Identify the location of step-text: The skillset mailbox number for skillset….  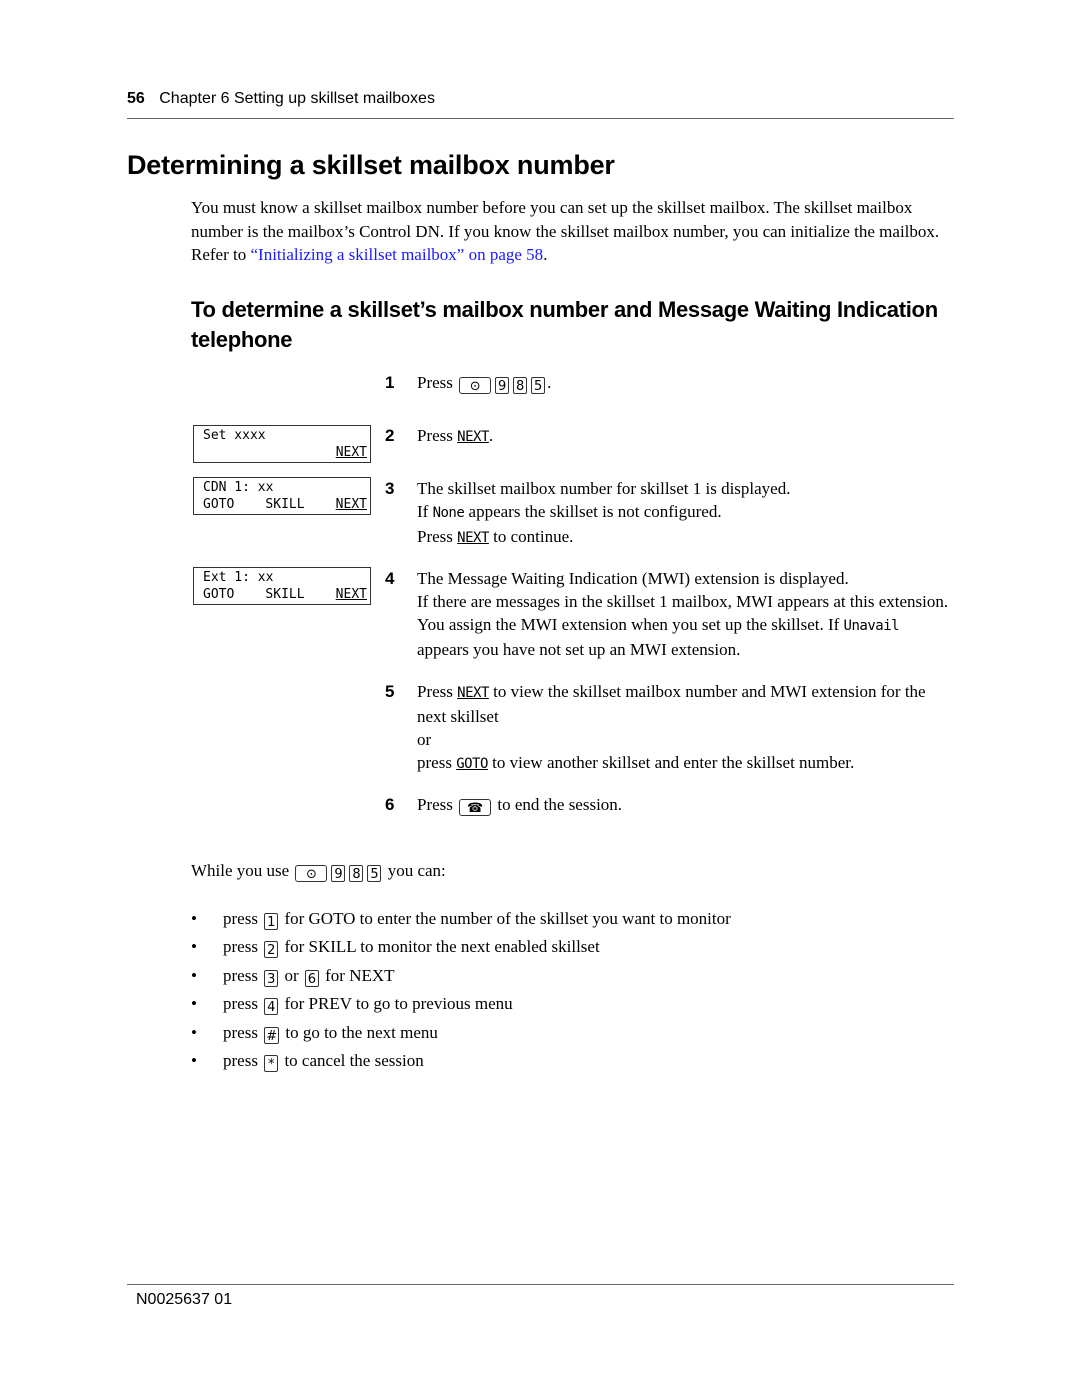
(604, 488).